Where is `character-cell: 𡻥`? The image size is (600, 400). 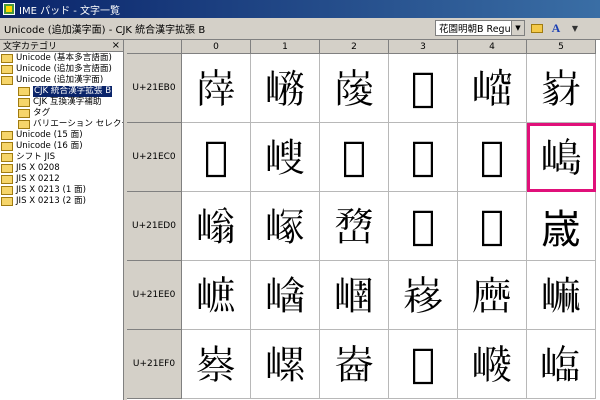 character-cell: 𡻥 is located at coordinates (561, 295).